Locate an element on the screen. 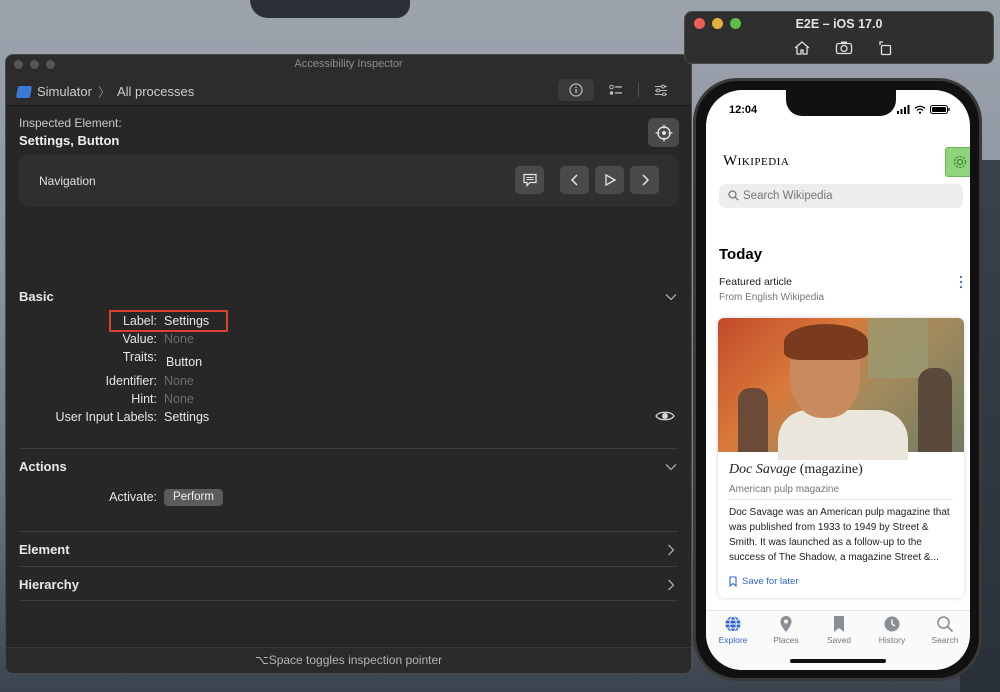  article-divider is located at coordinates (841, 499).